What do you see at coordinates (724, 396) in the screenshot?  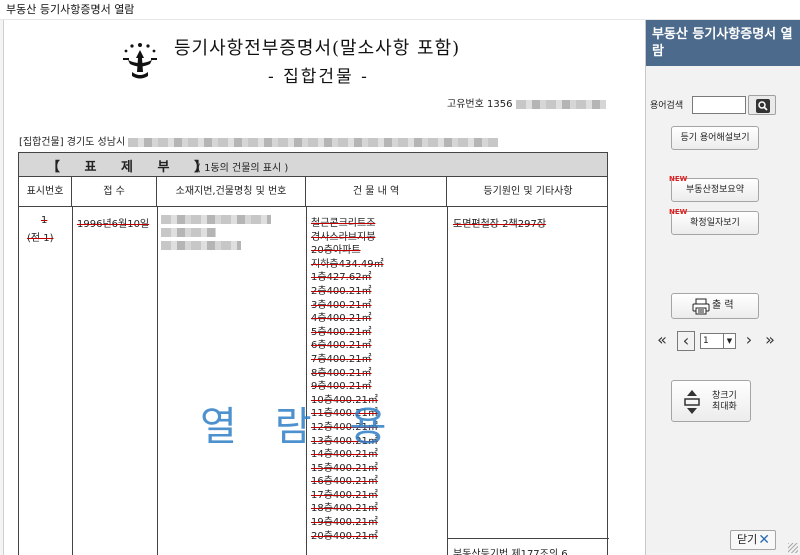 I see `maximize-label-line: 창크기` at bounding box center [724, 396].